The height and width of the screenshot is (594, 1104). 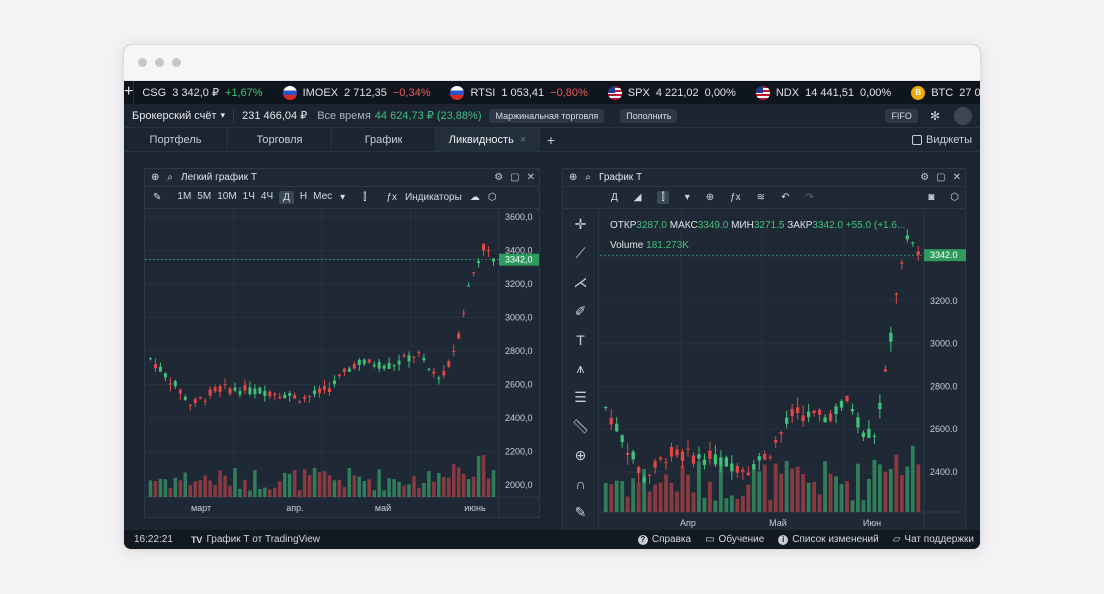 I want to click on text-icon: T, so click(x=580, y=340).